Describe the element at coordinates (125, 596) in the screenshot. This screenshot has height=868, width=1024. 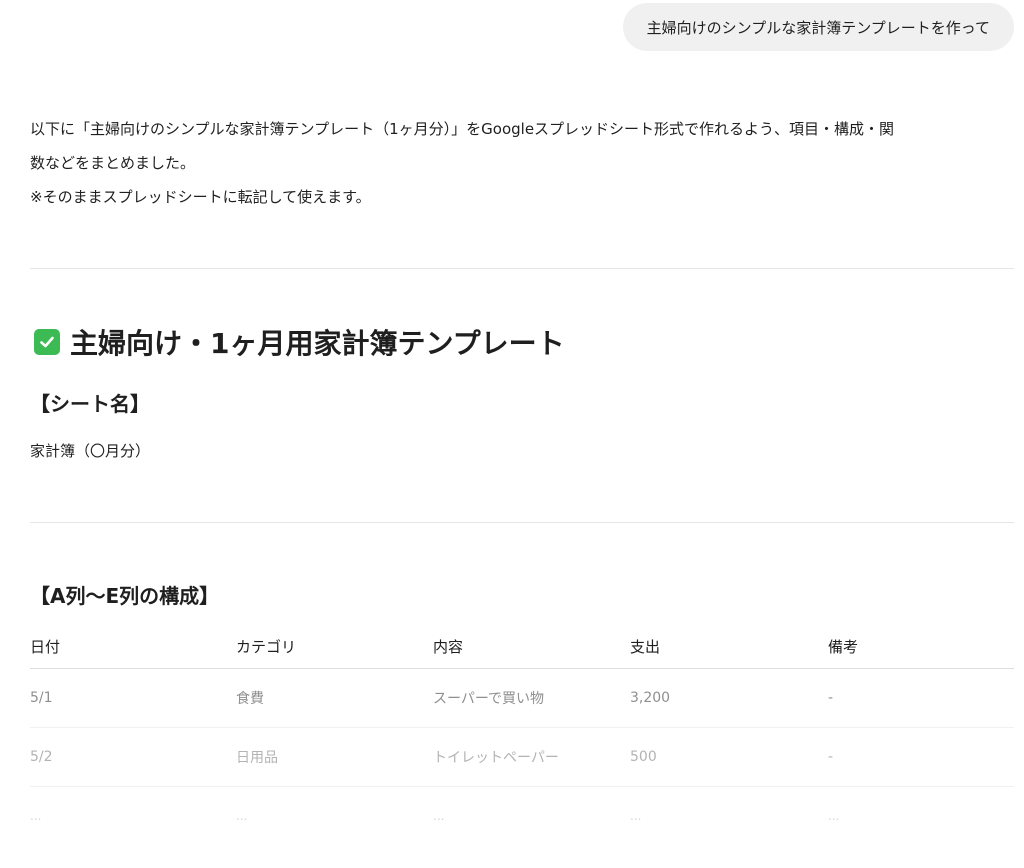
I see `columns-heading: 【A列〜E列の構成】` at that location.